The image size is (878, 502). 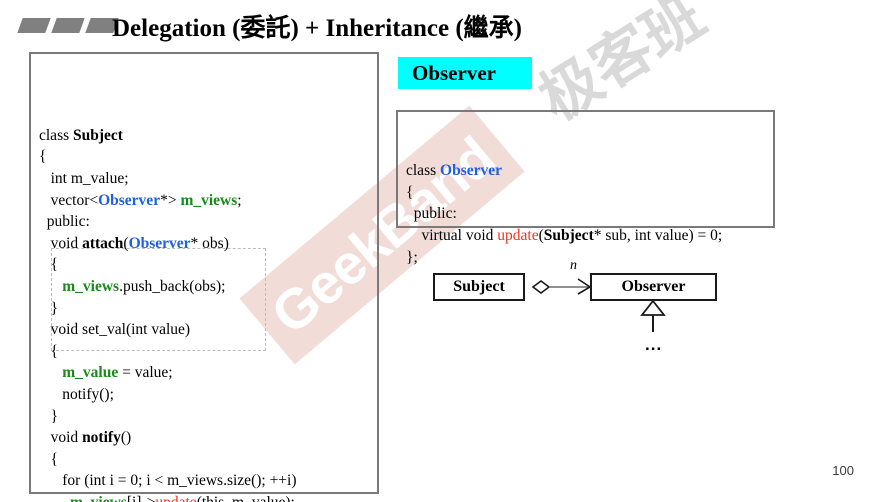 I want to click on code-line: m_views.push_back(obs);, so click(x=208, y=287).